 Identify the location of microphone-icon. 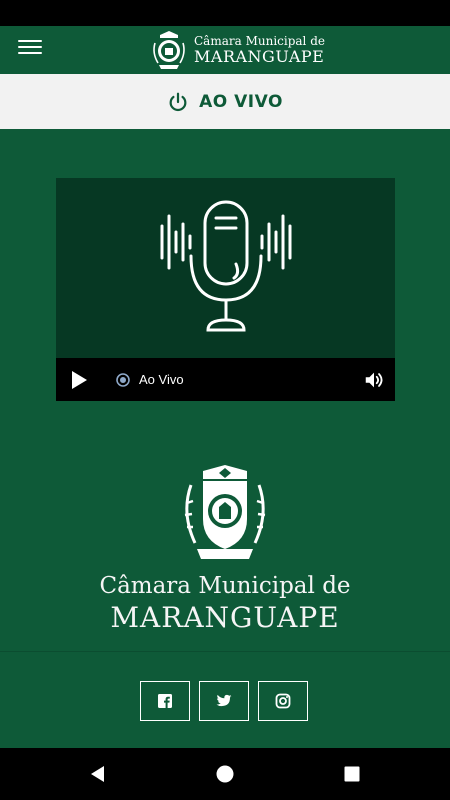
(226, 266).